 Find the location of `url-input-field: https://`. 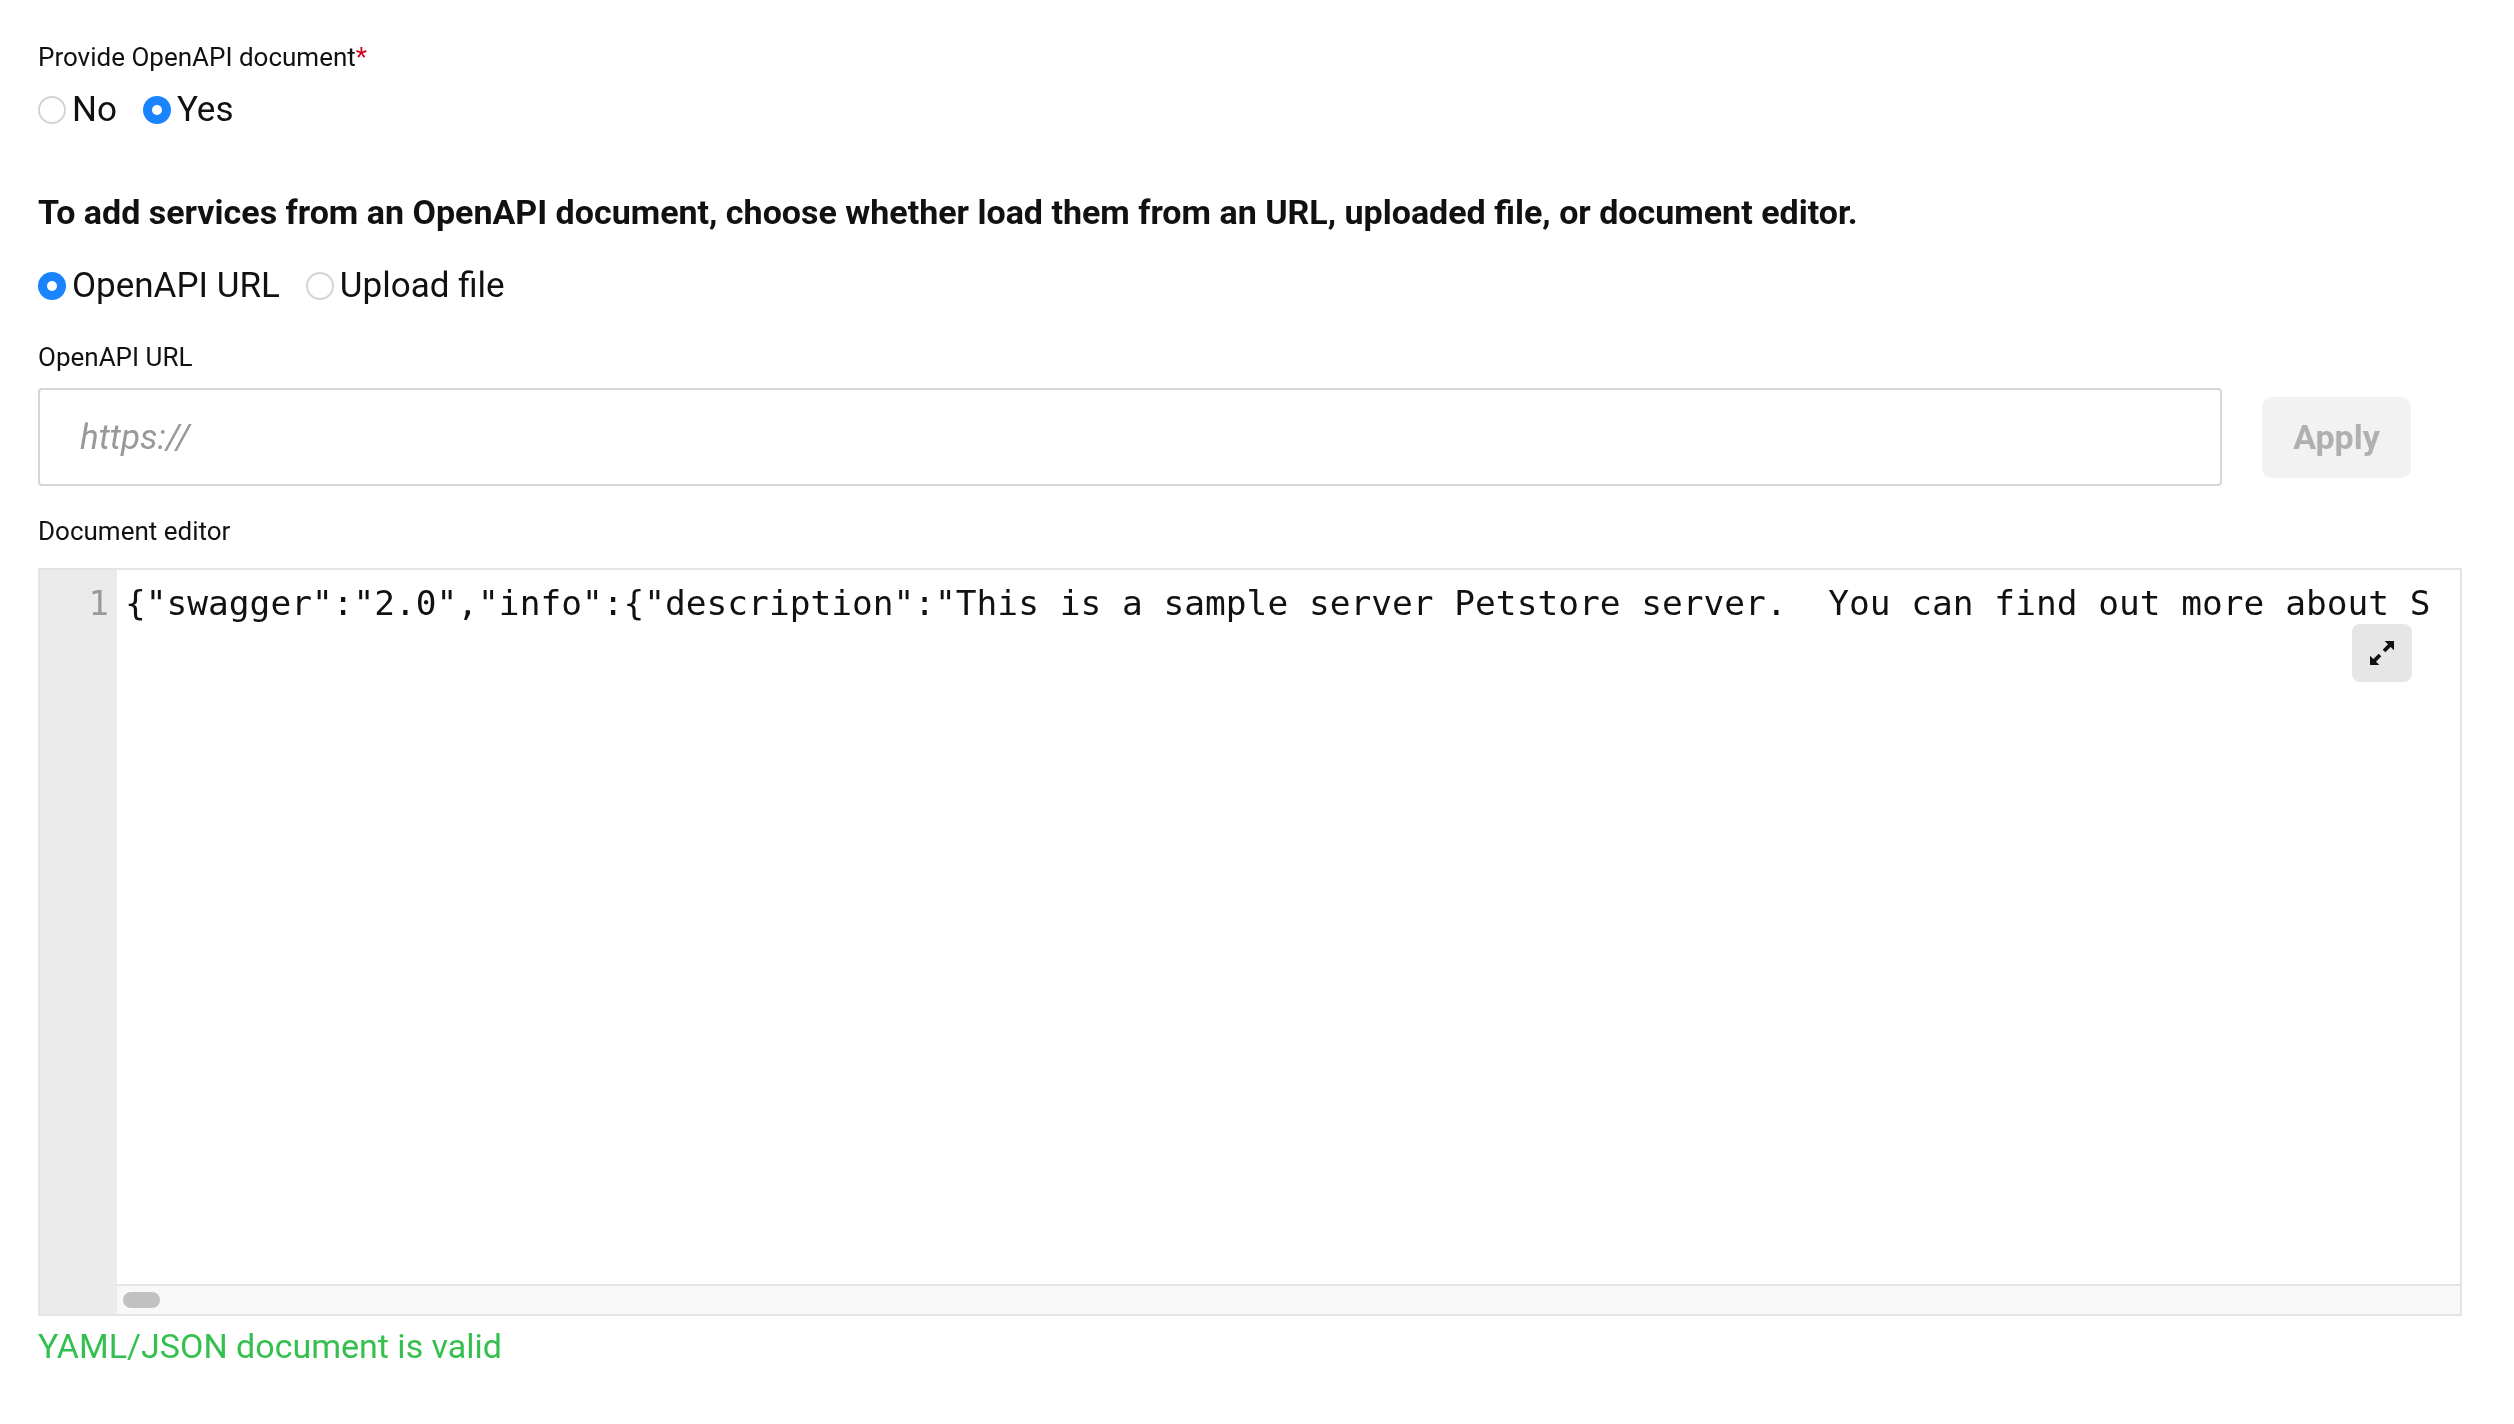

url-input-field: https:// is located at coordinates (1130, 437).